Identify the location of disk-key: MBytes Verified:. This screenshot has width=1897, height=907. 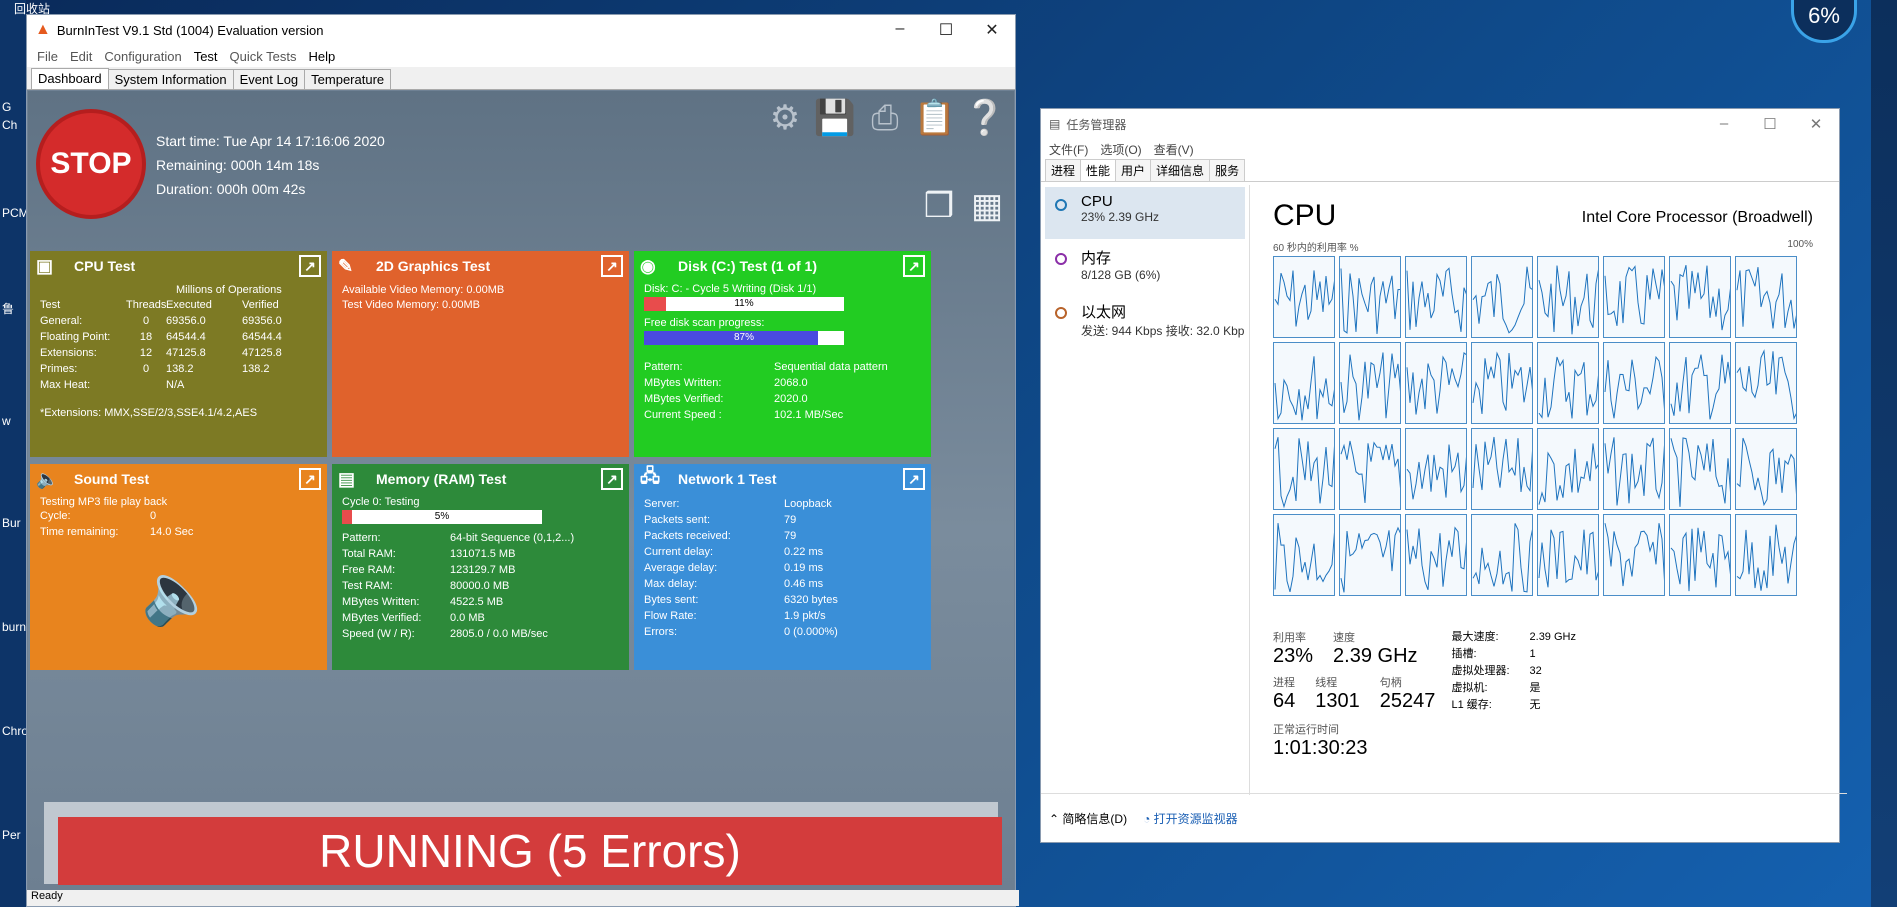
(684, 399).